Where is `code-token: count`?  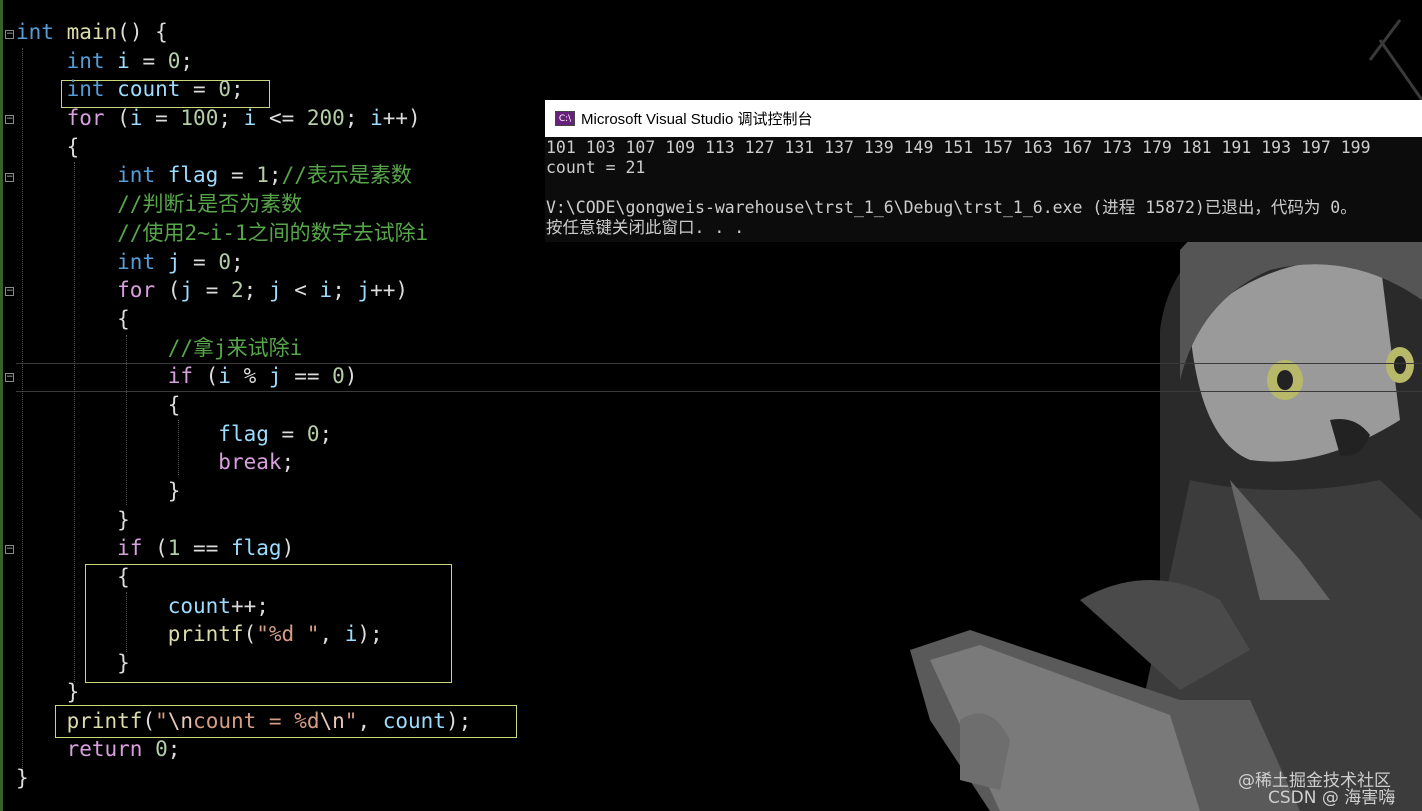
code-token: count is located at coordinates (414, 720).